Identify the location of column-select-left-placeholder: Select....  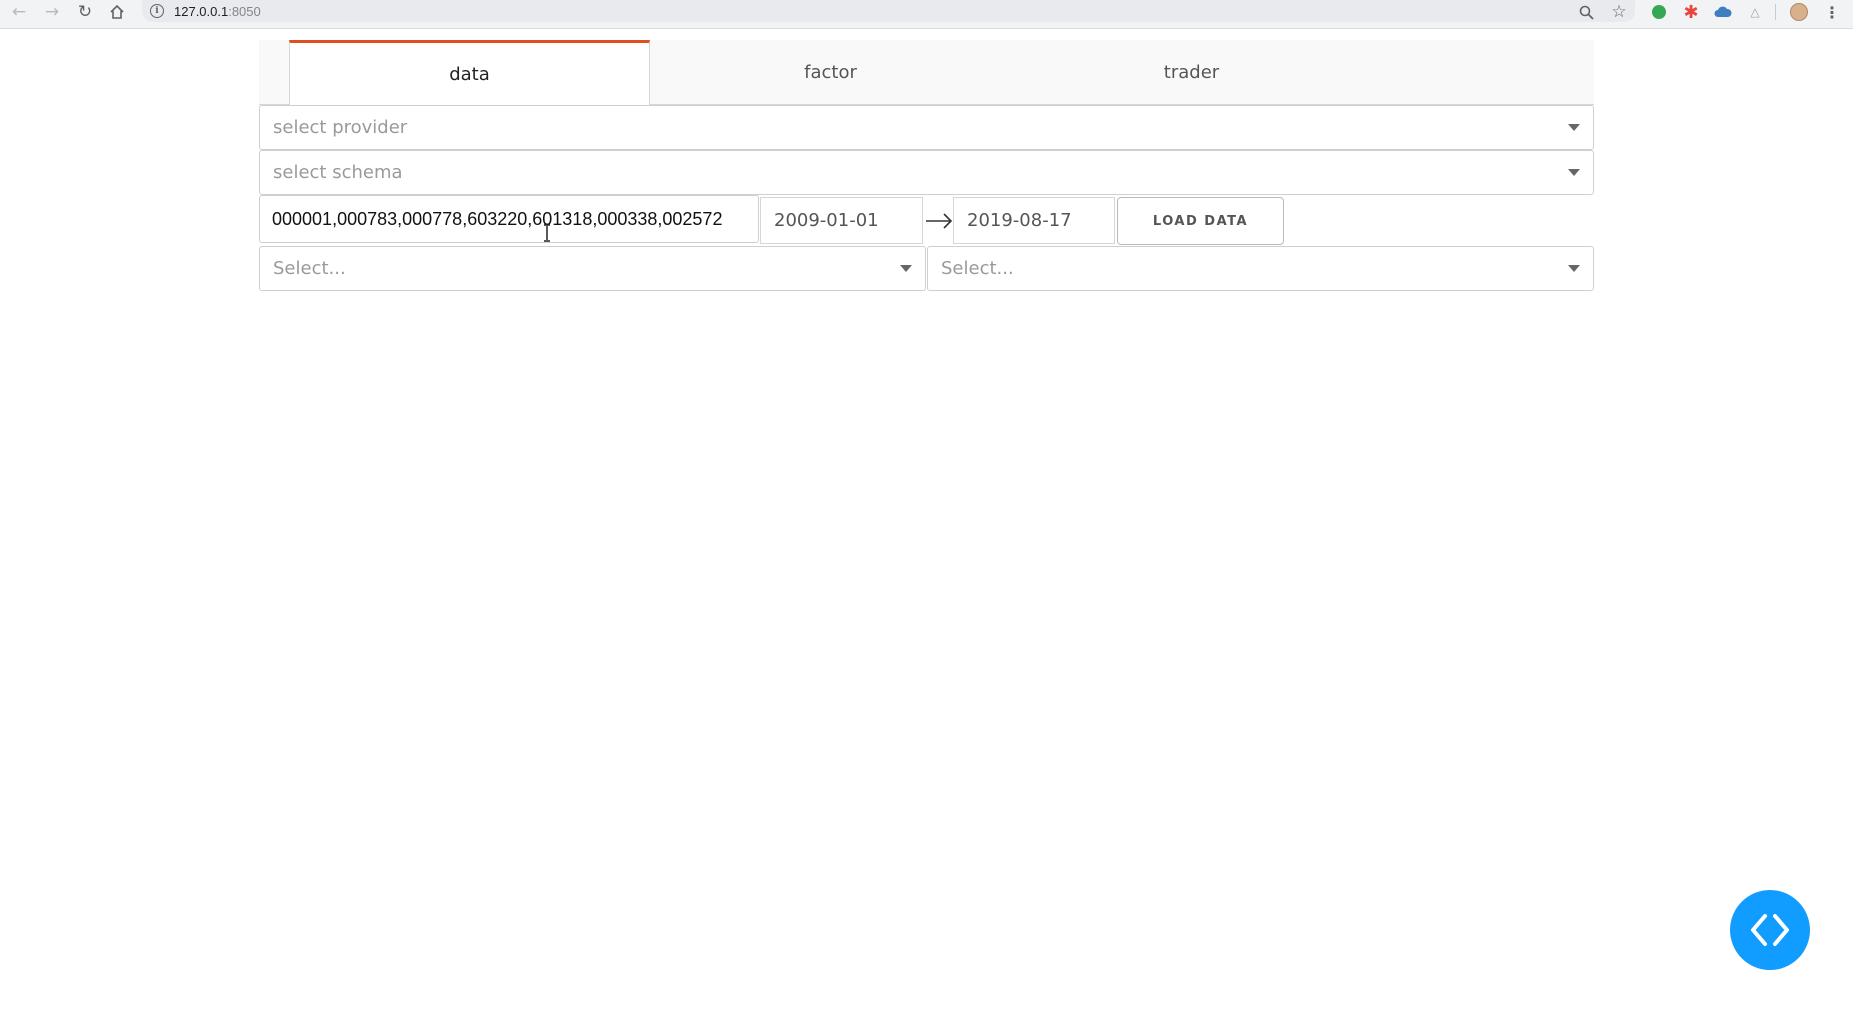
(309, 268).